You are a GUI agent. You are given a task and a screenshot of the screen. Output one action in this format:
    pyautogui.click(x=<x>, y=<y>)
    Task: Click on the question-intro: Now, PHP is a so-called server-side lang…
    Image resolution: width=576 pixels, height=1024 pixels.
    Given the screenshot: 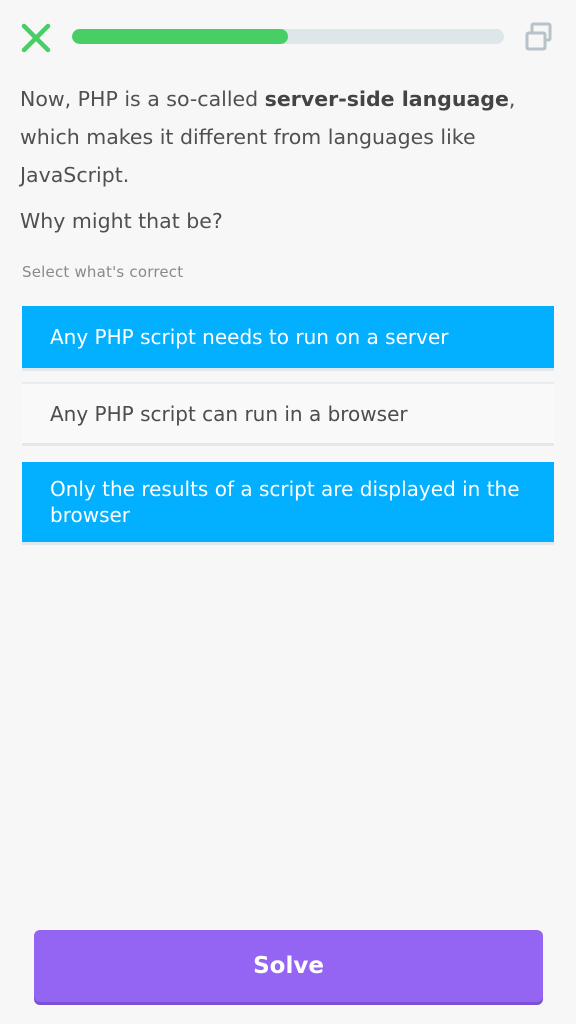 What is the action you would take?
    pyautogui.click(x=280, y=137)
    